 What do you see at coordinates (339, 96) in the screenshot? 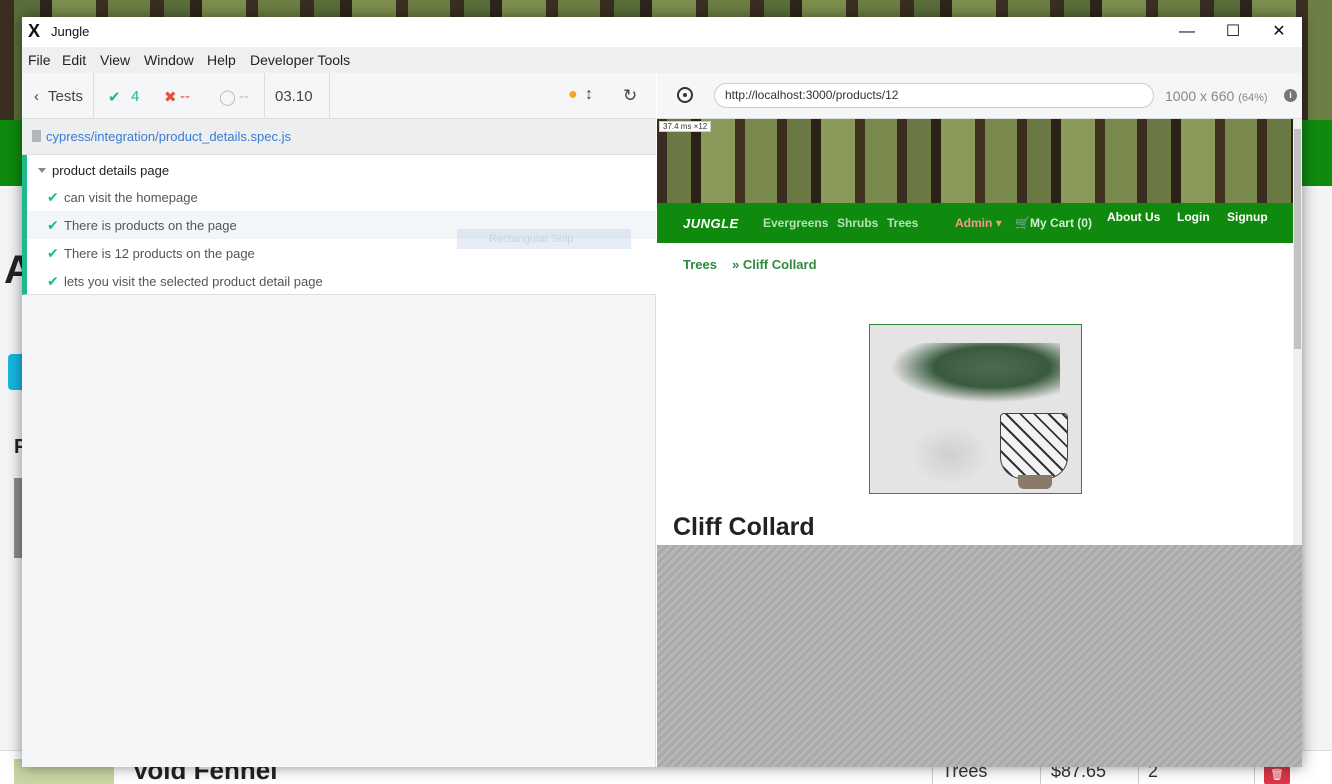
I see `reporter-header: ‹ Tests ✔ 4 ✖ -- ◯ -- 03.10 ● ↕ ↻` at bounding box center [339, 96].